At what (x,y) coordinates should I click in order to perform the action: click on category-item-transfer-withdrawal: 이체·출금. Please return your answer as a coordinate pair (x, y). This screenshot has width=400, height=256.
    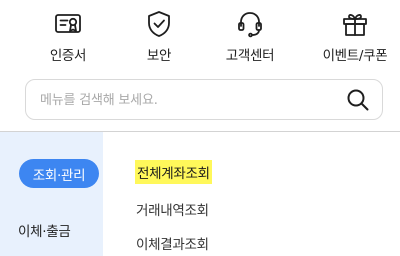
    Looking at the image, I should click on (44, 230).